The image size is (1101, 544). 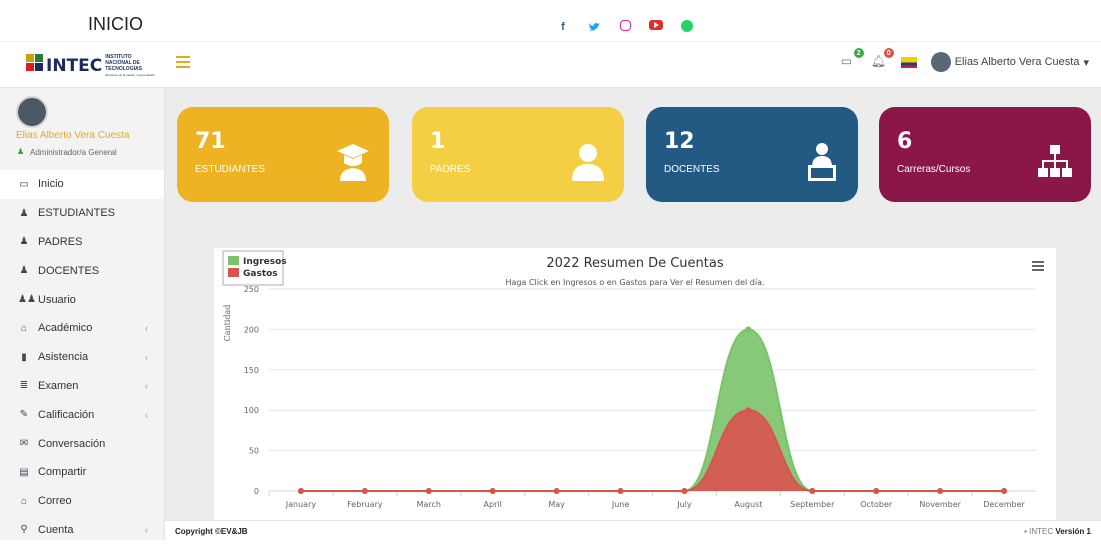 I want to click on whatsapp-icon, so click(x=687, y=26).